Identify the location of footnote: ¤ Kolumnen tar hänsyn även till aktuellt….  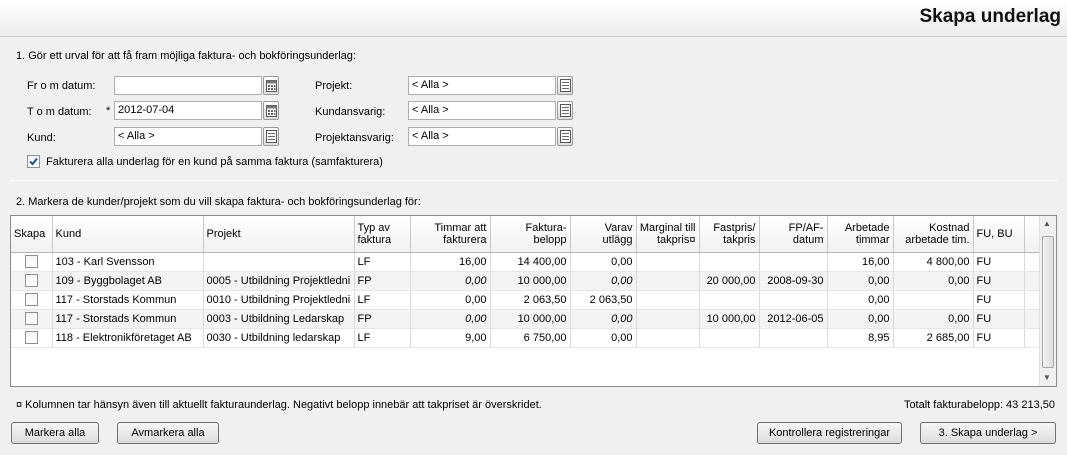
(279, 405).